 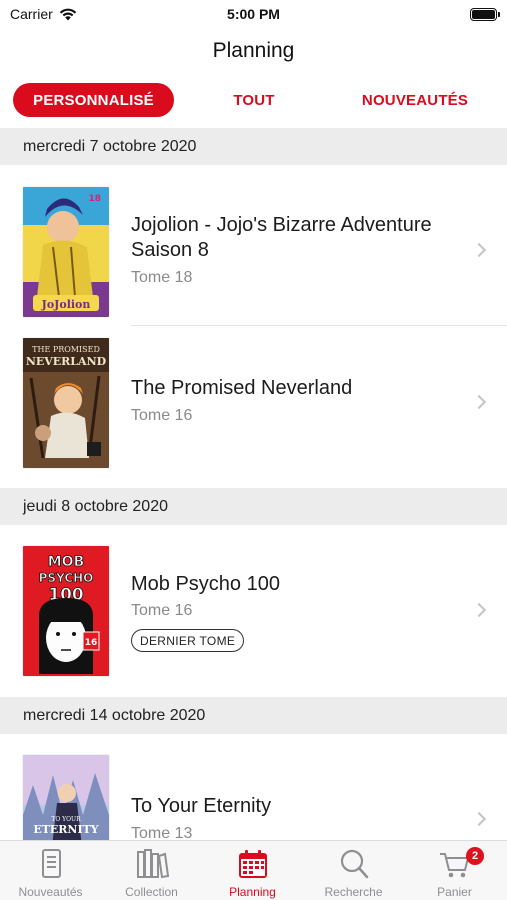 I want to click on tabbar-recherche: Recherche, so click(x=353, y=870).